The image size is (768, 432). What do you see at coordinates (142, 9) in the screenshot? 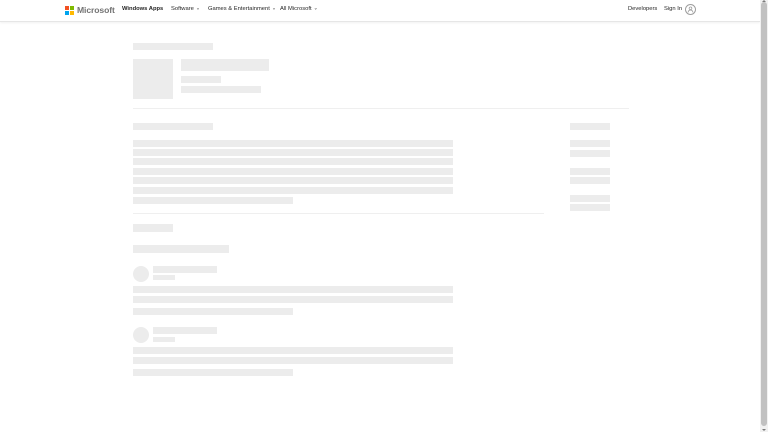
I see `windows-apps-link: Windows Apps` at bounding box center [142, 9].